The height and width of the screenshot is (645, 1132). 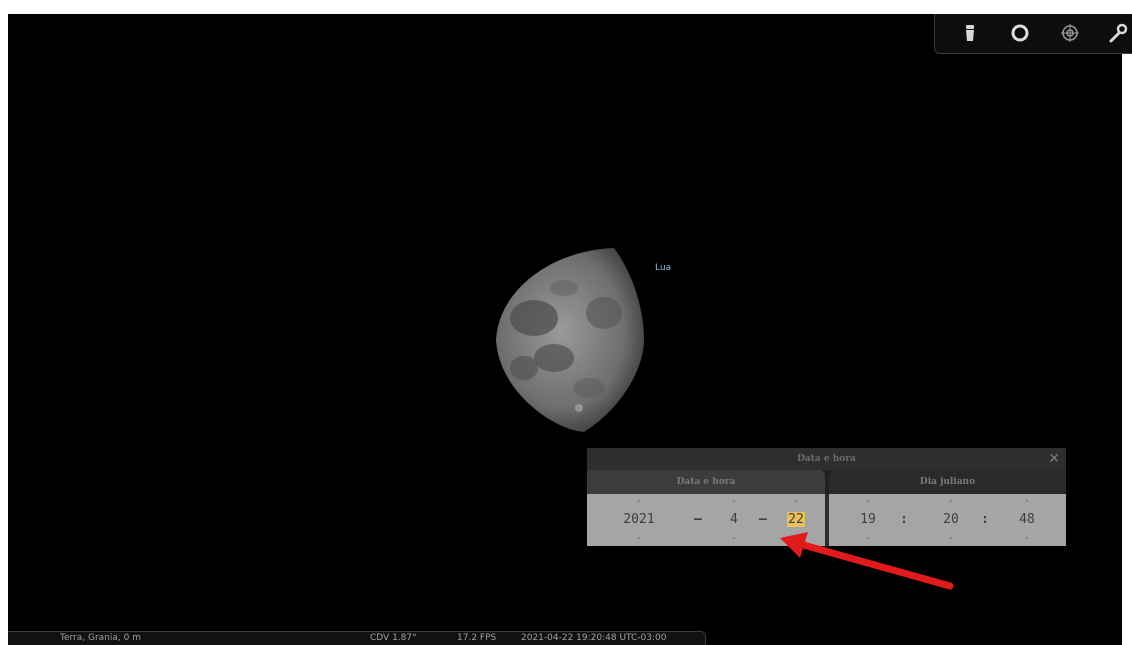 I want to click on day-value: 22, so click(x=796, y=519).